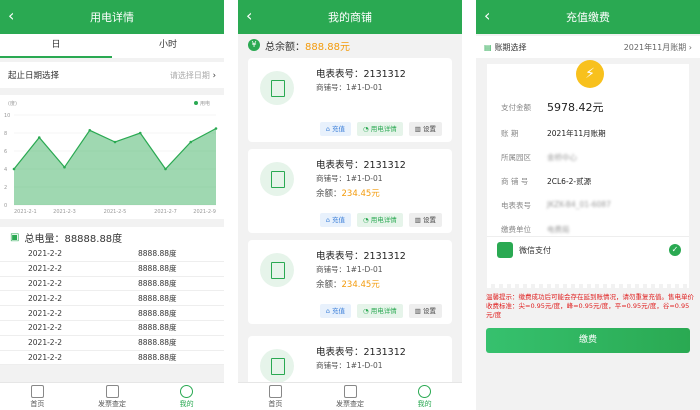 This screenshot has width=700, height=410. What do you see at coordinates (349, 87) in the screenshot?
I see `shop-number: 商铺号：1#1-D-01` at bounding box center [349, 87].